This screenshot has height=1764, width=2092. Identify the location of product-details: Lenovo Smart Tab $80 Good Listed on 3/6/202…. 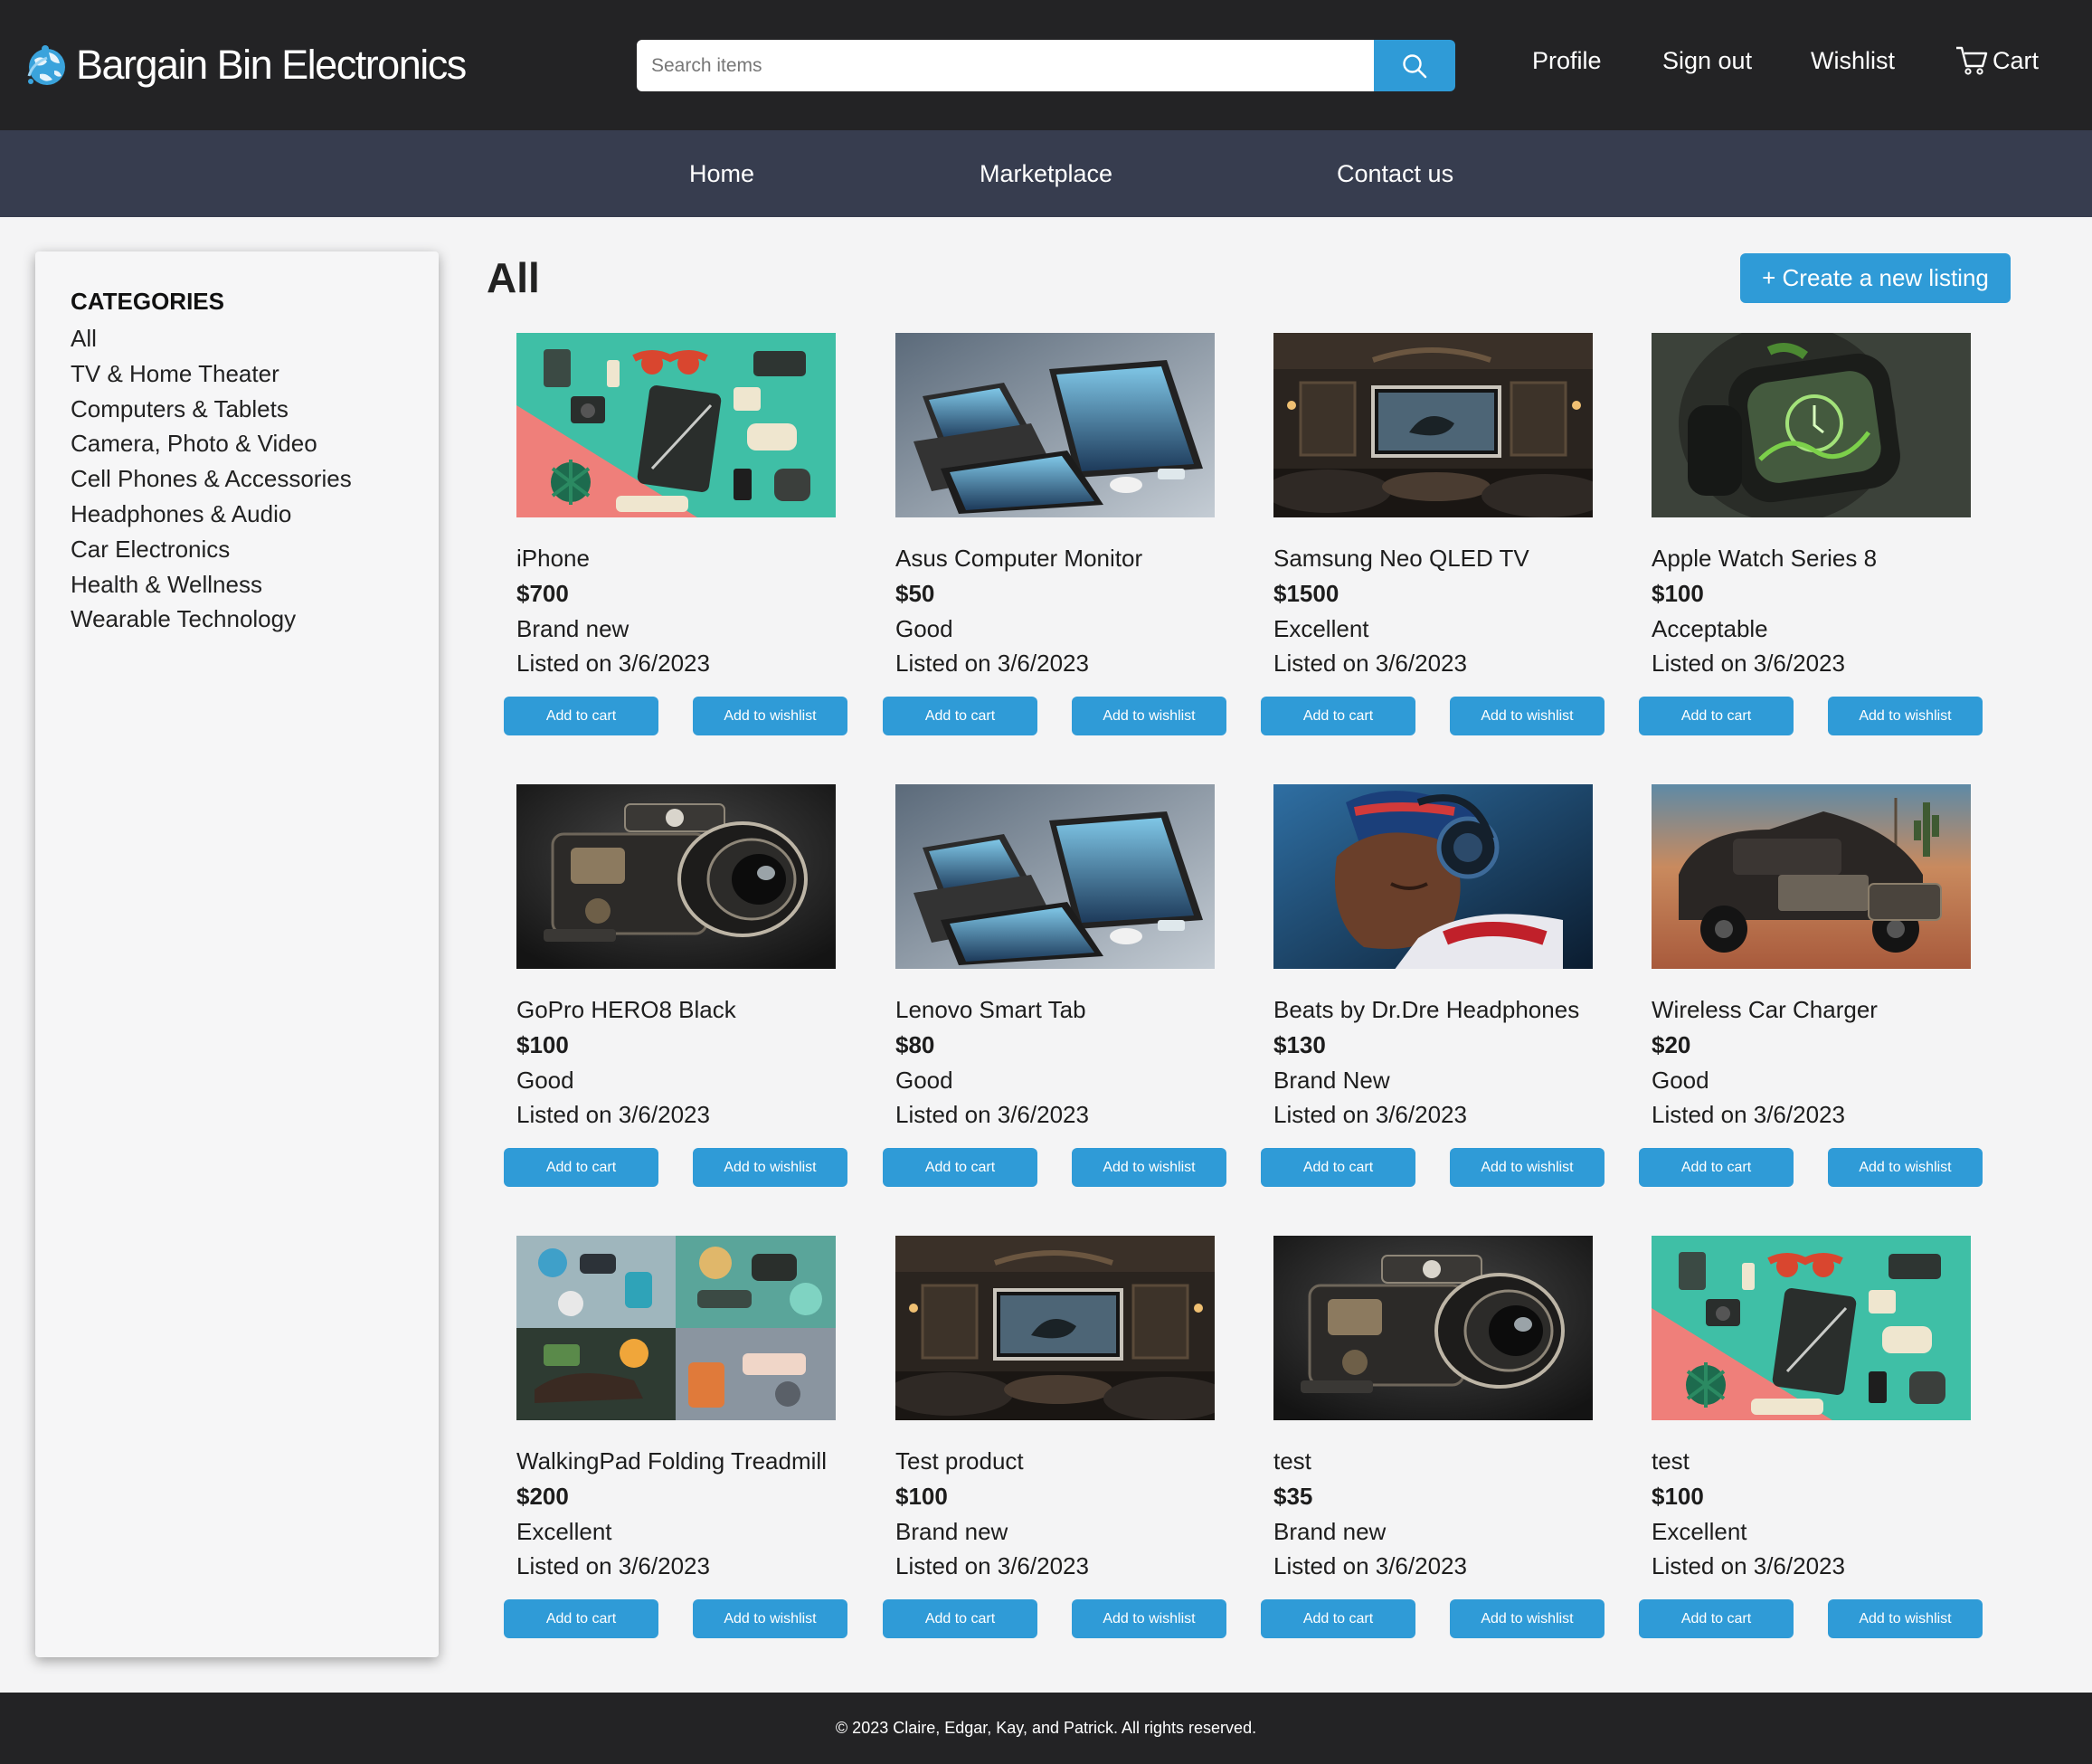
(992, 1062).